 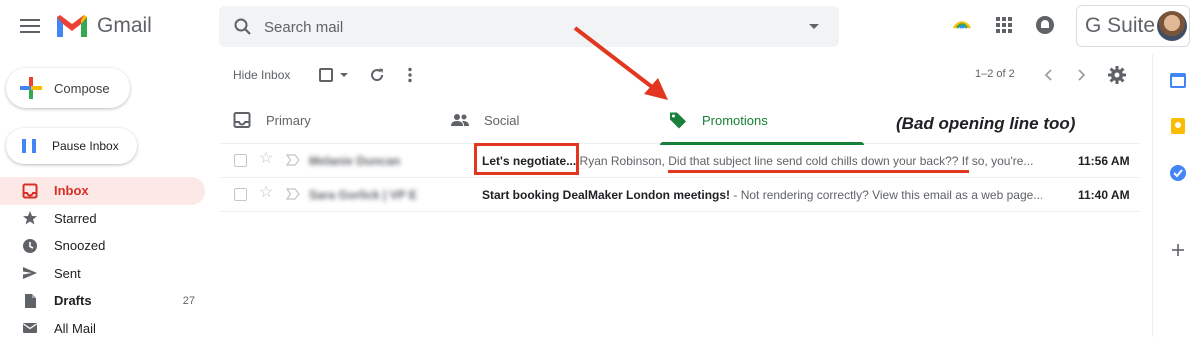 I want to click on sidebar-item-label: Inbox, so click(x=71, y=191).